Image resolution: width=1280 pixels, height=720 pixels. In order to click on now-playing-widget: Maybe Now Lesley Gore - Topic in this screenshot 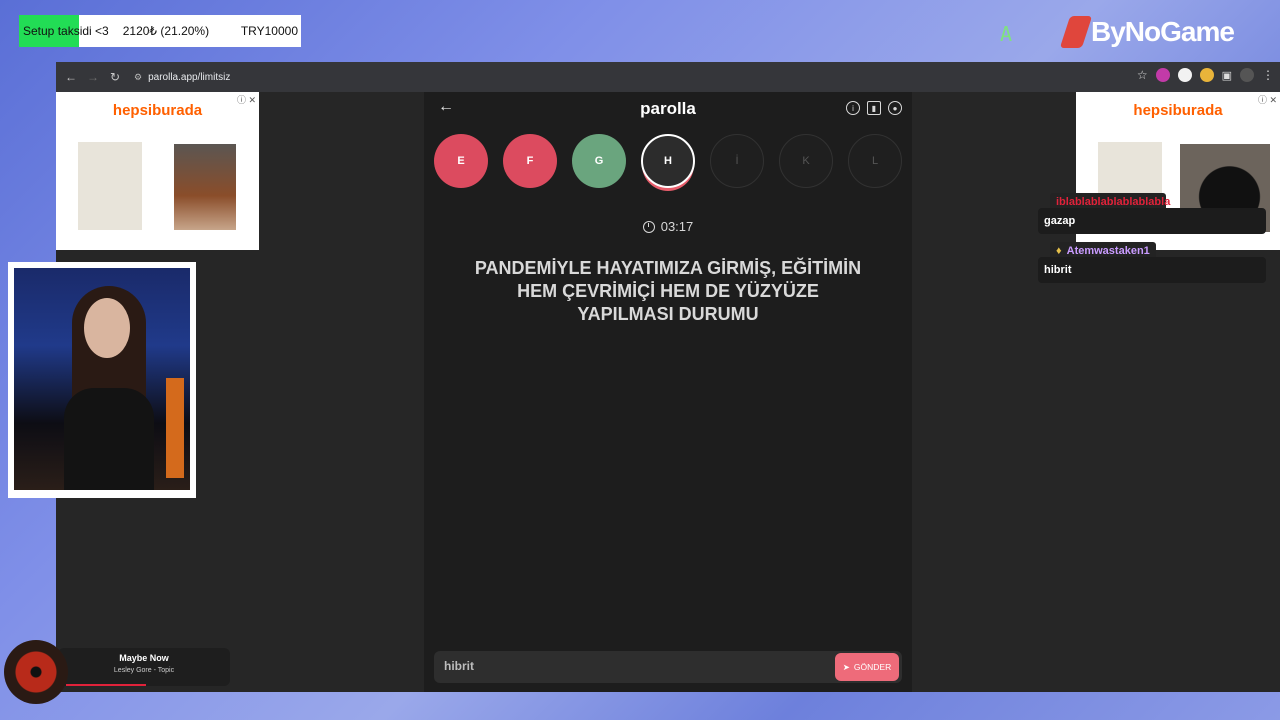, I will do `click(117, 672)`.